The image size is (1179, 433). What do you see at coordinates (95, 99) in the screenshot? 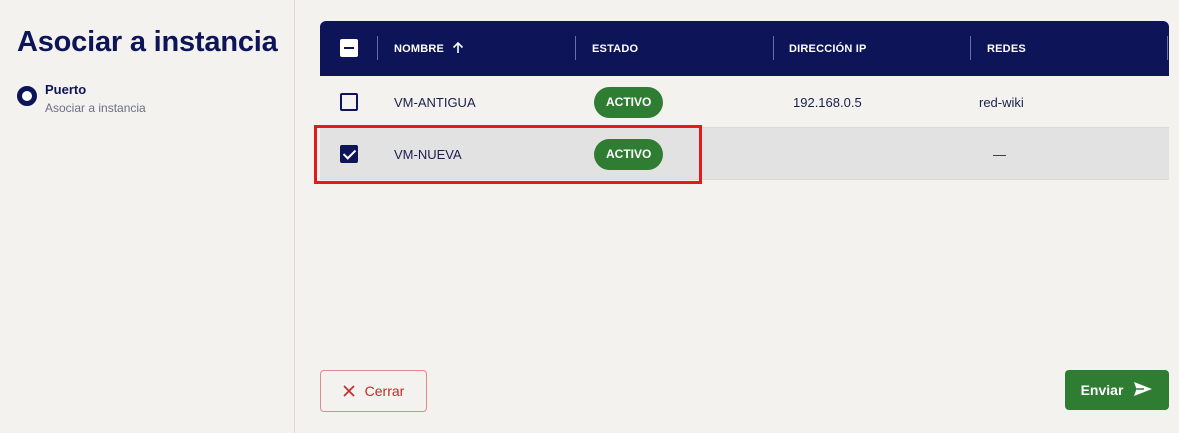
I see `step-text: Puerto Asociar a instancia` at bounding box center [95, 99].